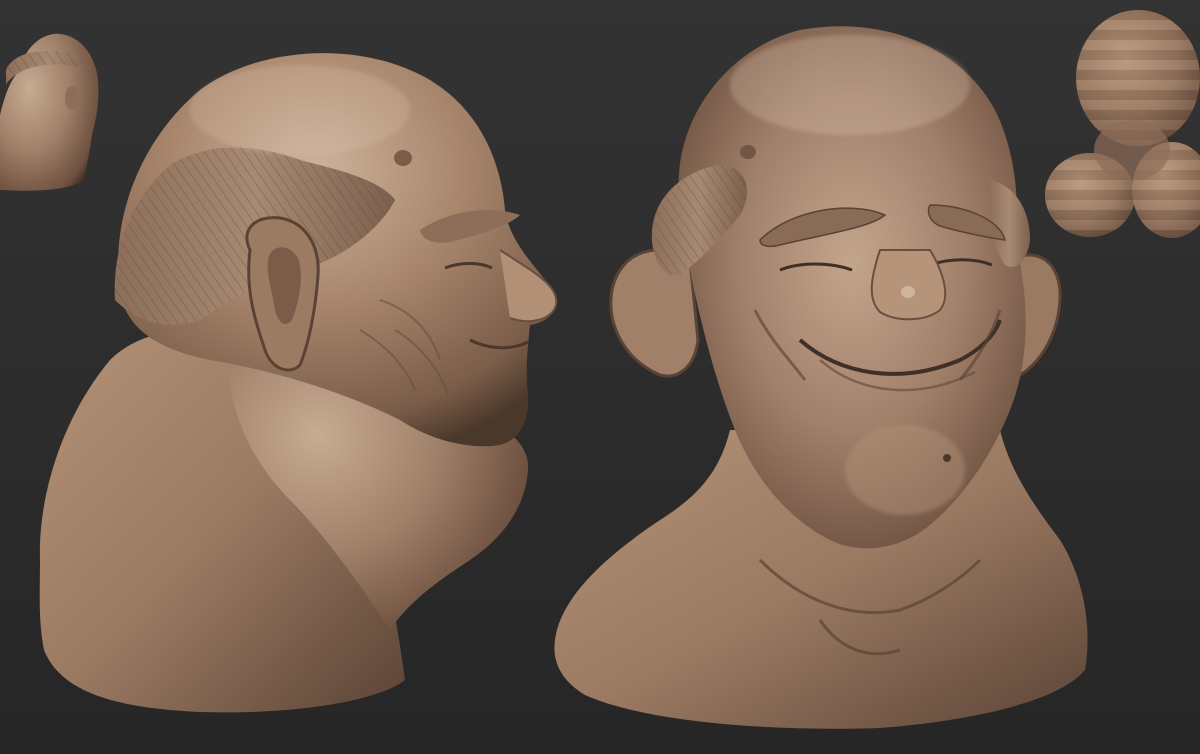 The image size is (1200, 754). Describe the element at coordinates (908, 285) in the screenshot. I see `front-nose` at that location.